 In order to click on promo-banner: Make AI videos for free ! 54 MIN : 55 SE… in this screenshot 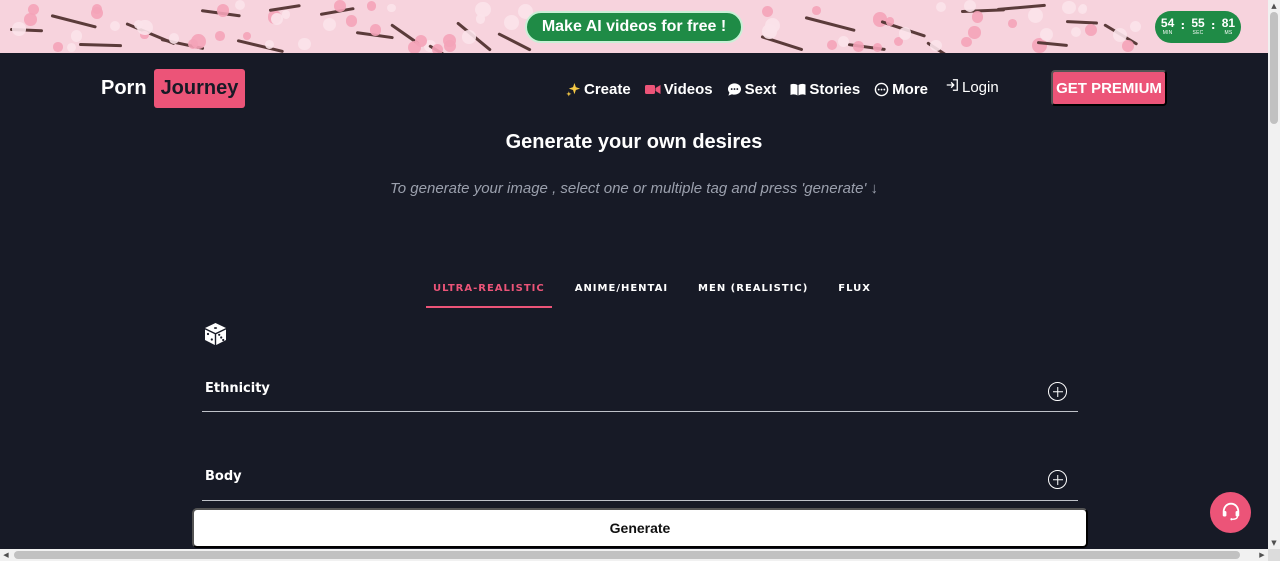, I will do `click(634, 26)`.